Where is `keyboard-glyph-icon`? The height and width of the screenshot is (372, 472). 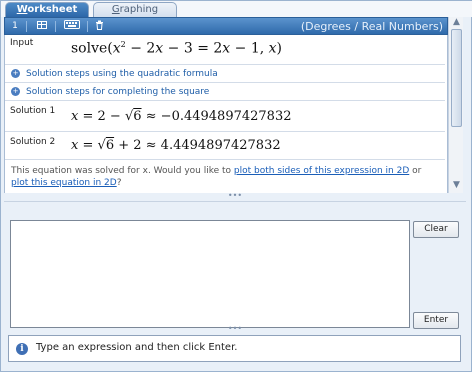 keyboard-glyph-icon is located at coordinates (72, 24).